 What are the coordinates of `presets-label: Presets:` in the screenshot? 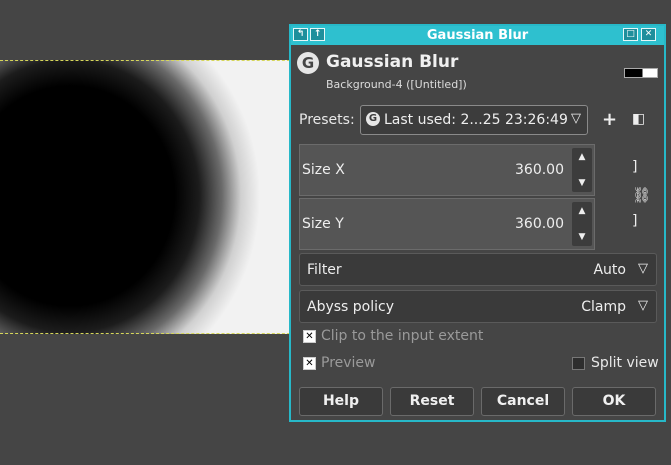 It's located at (327, 120).